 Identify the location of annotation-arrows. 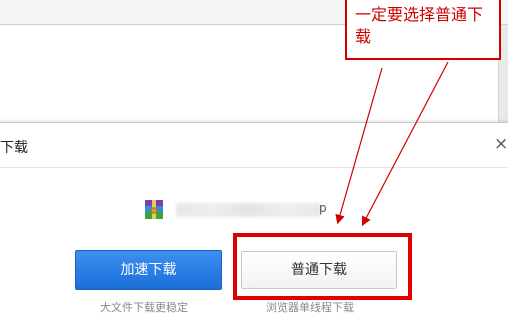
(392, 144).